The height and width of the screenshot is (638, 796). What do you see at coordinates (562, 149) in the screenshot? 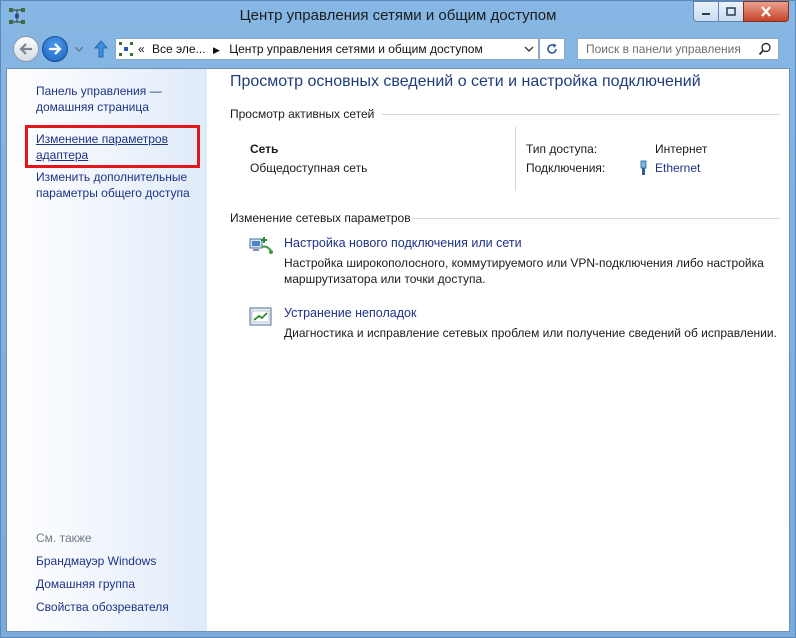
I see `access-type-label: Тип доступа:` at bounding box center [562, 149].